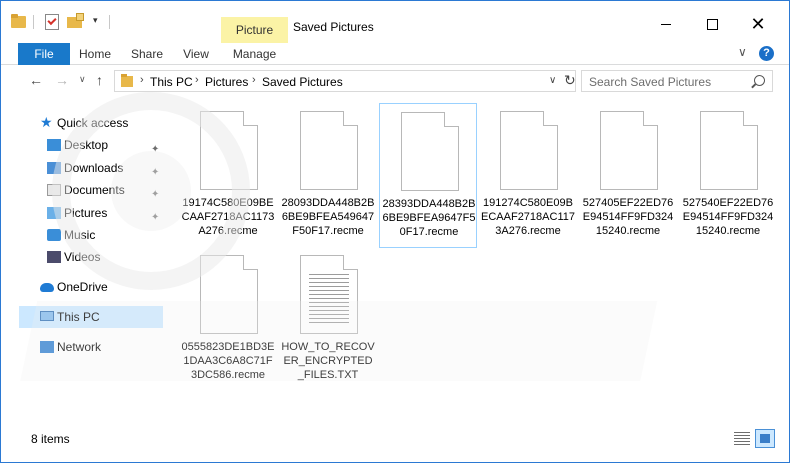  Describe the element at coordinates (333, 27) in the screenshot. I see `window-title: Saved Pictures` at that location.